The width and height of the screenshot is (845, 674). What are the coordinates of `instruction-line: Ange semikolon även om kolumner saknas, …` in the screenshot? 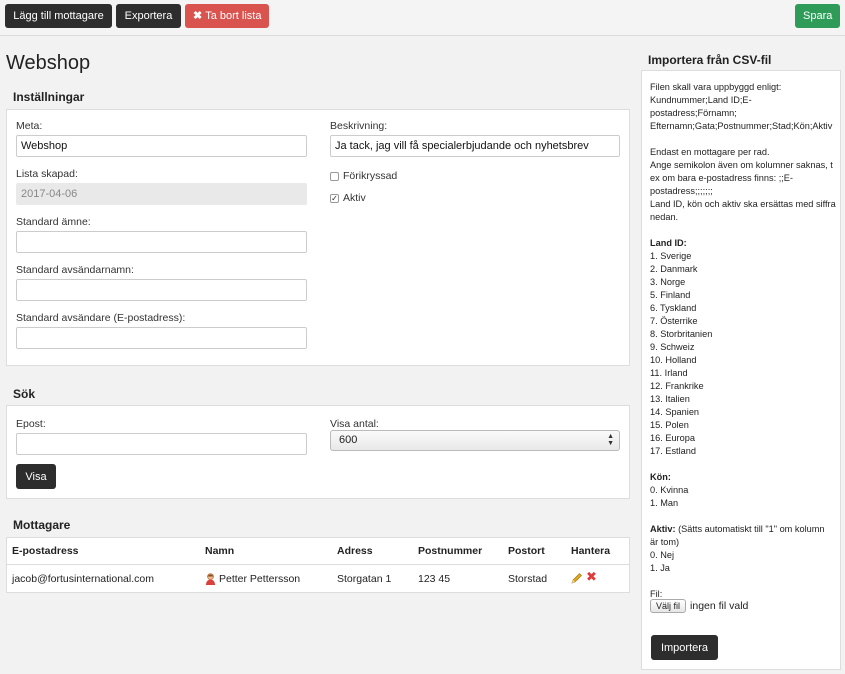 It's located at (741, 165).